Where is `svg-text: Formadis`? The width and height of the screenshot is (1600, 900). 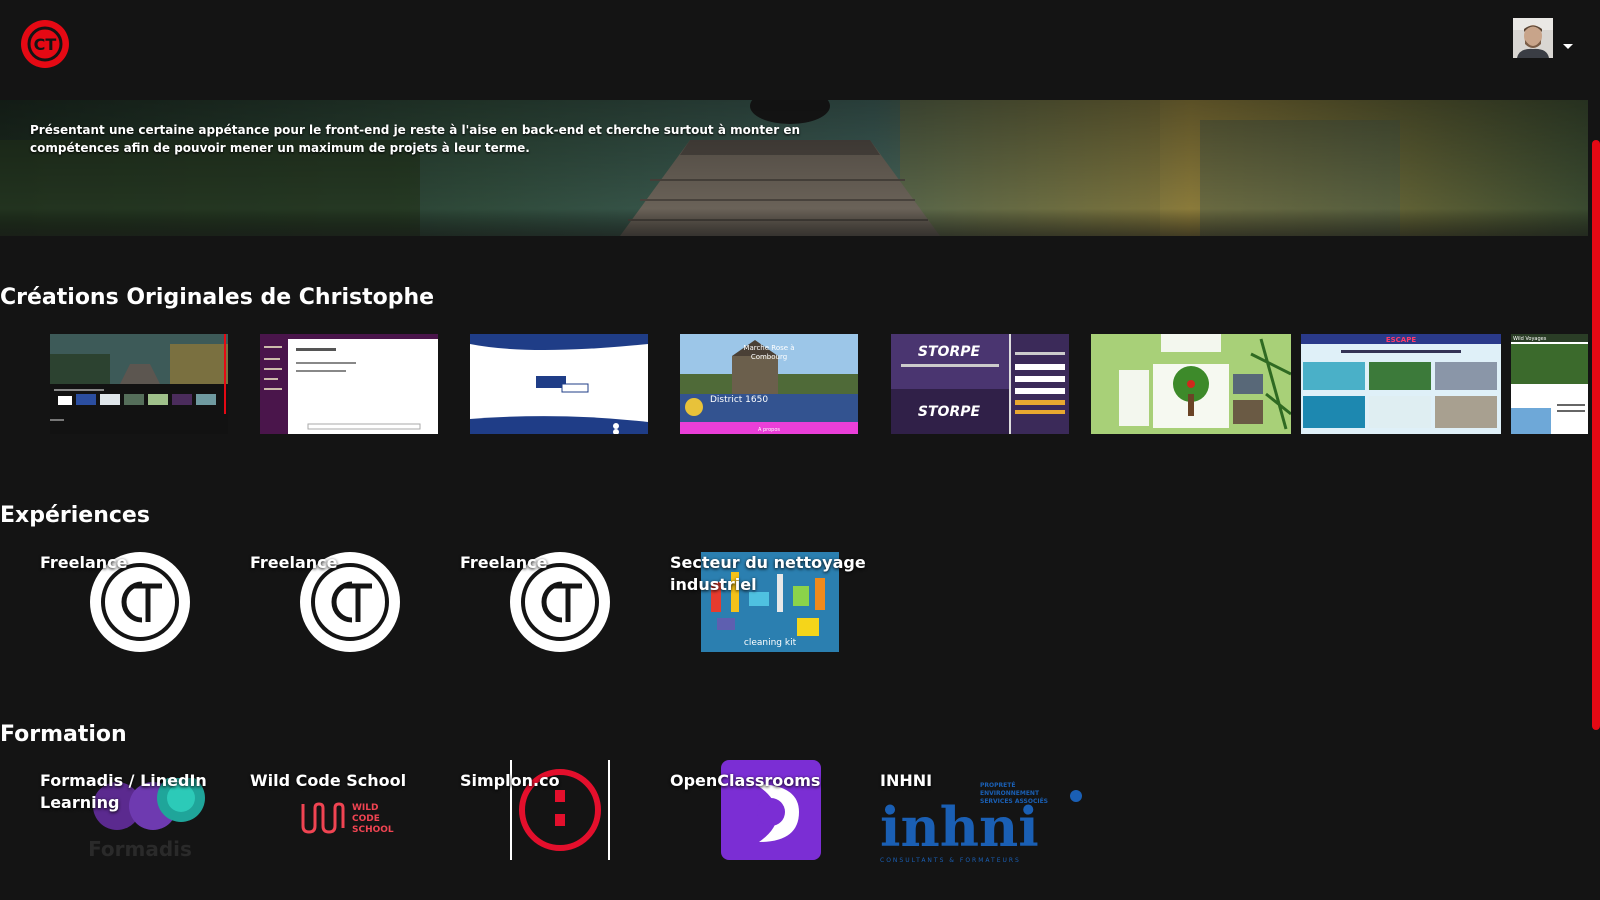 svg-text: Formadis is located at coordinates (140, 849).